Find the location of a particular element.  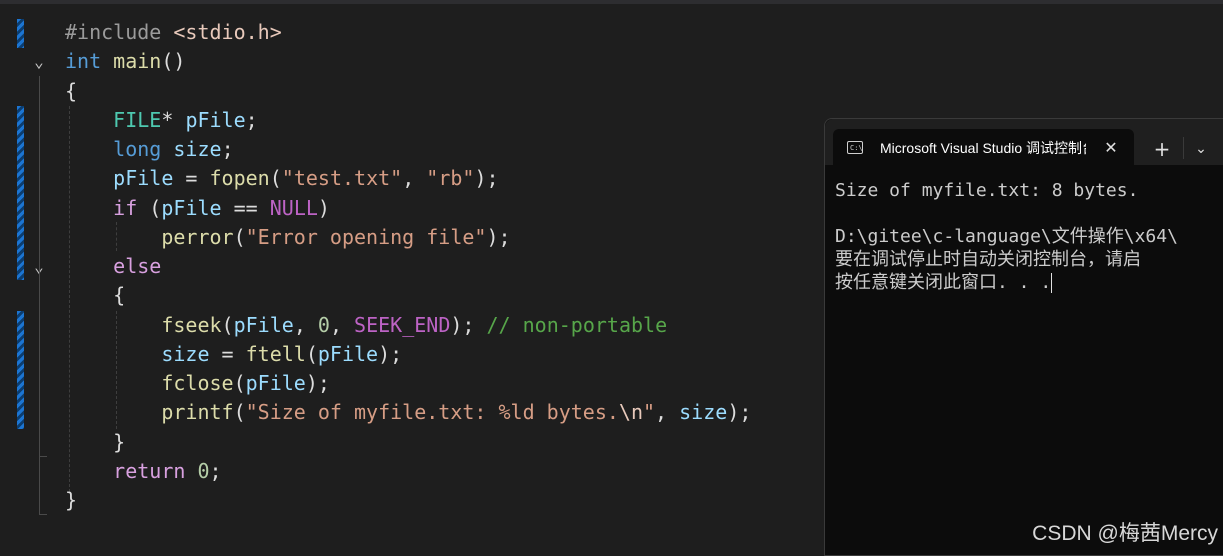

code-line: long size; is located at coordinates (149, 149).